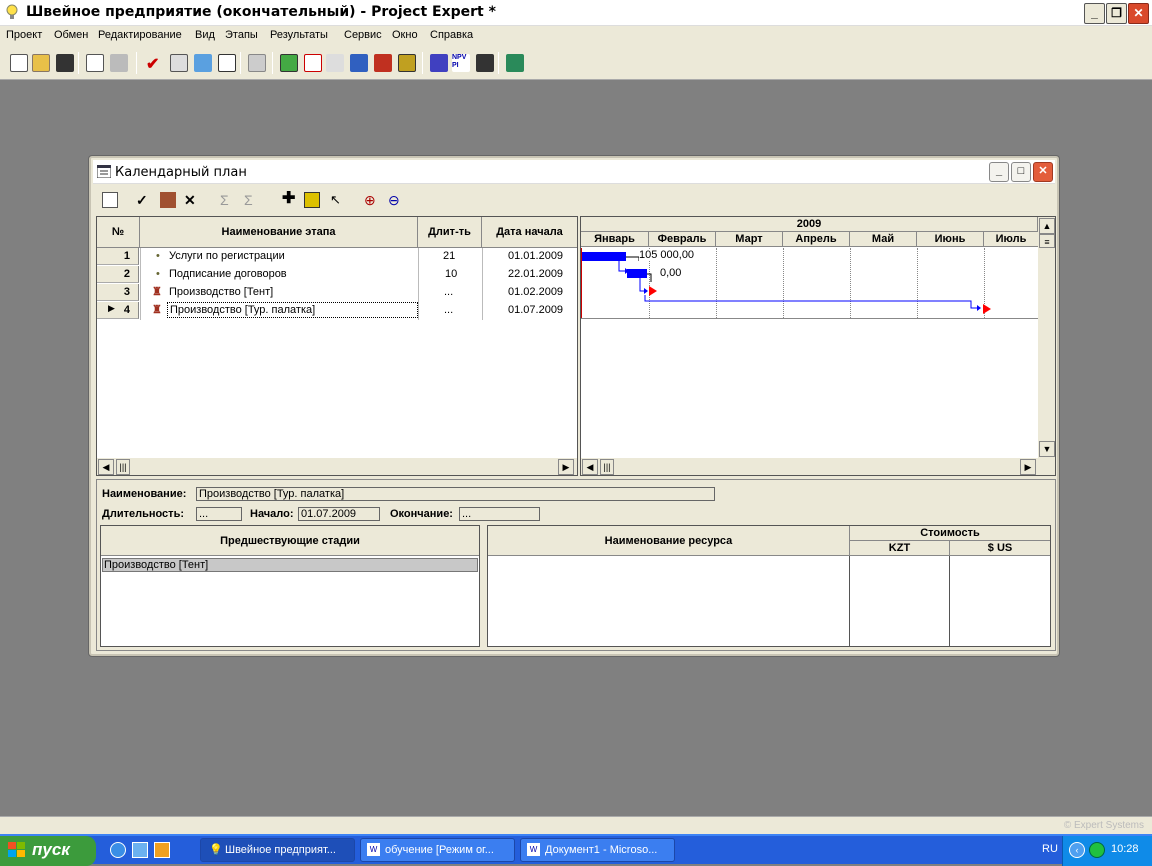 The width and height of the screenshot is (1152, 866). Describe the element at coordinates (227, 63) in the screenshot. I see `table-icon` at that location.